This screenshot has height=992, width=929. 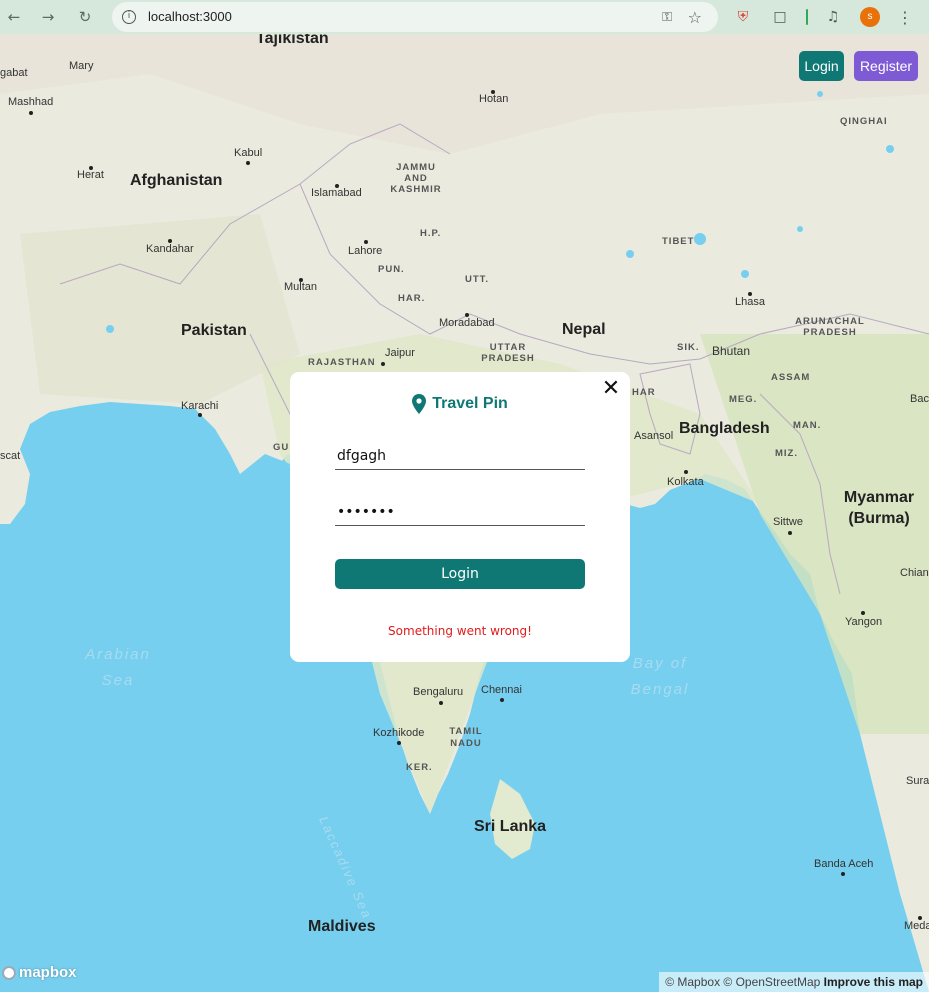 What do you see at coordinates (611, 389) in the screenshot?
I see `close-icon: ✕` at bounding box center [611, 389].